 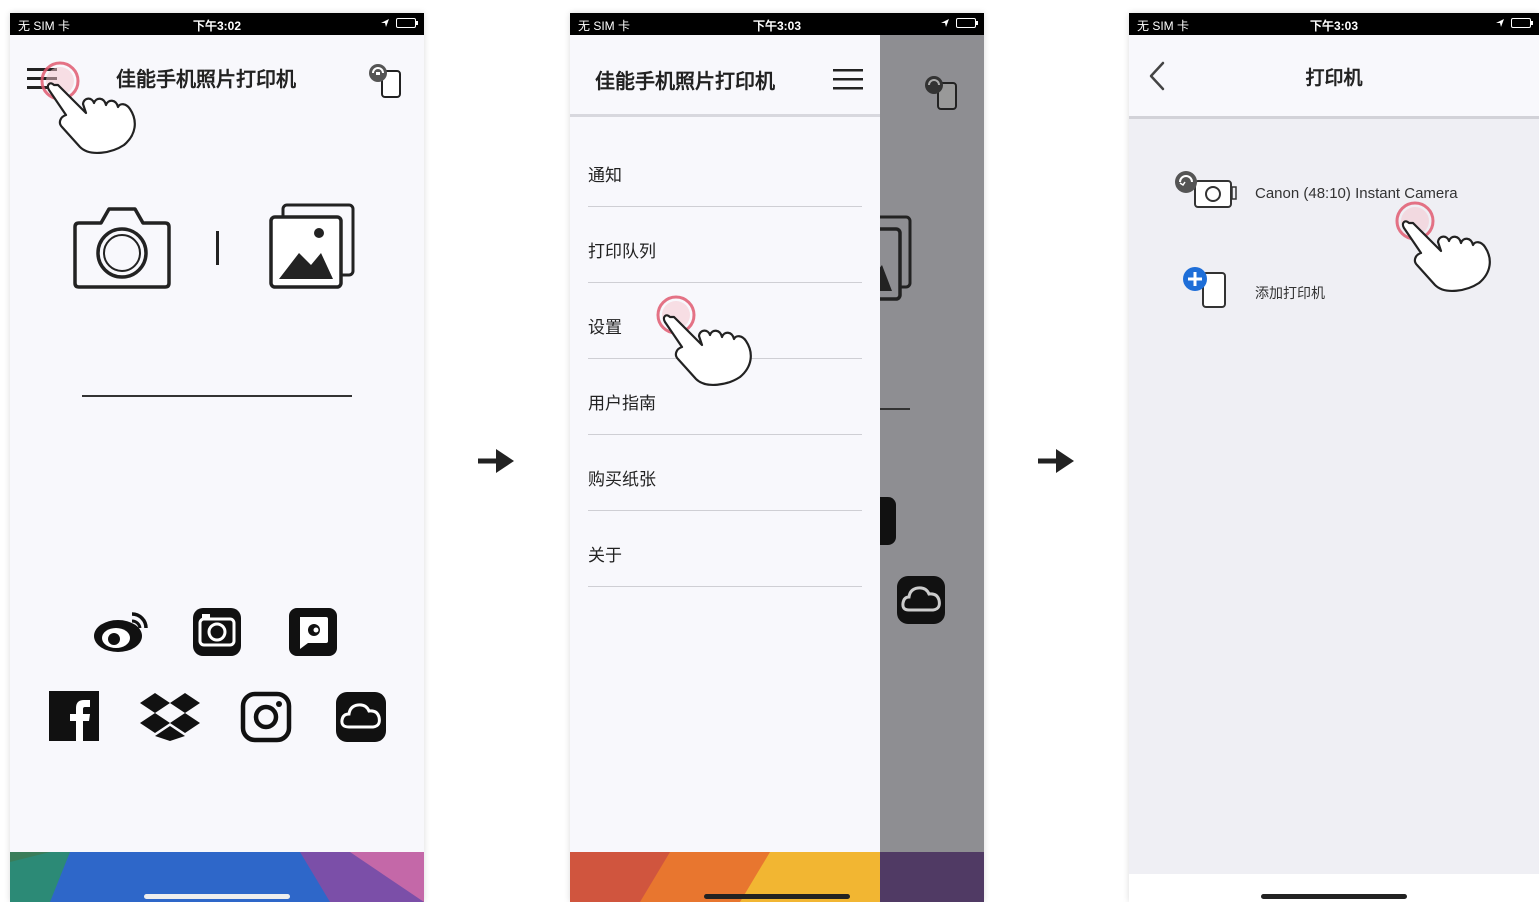 What do you see at coordinates (605, 556) in the screenshot?
I see `menu-item-label: 关于` at bounding box center [605, 556].